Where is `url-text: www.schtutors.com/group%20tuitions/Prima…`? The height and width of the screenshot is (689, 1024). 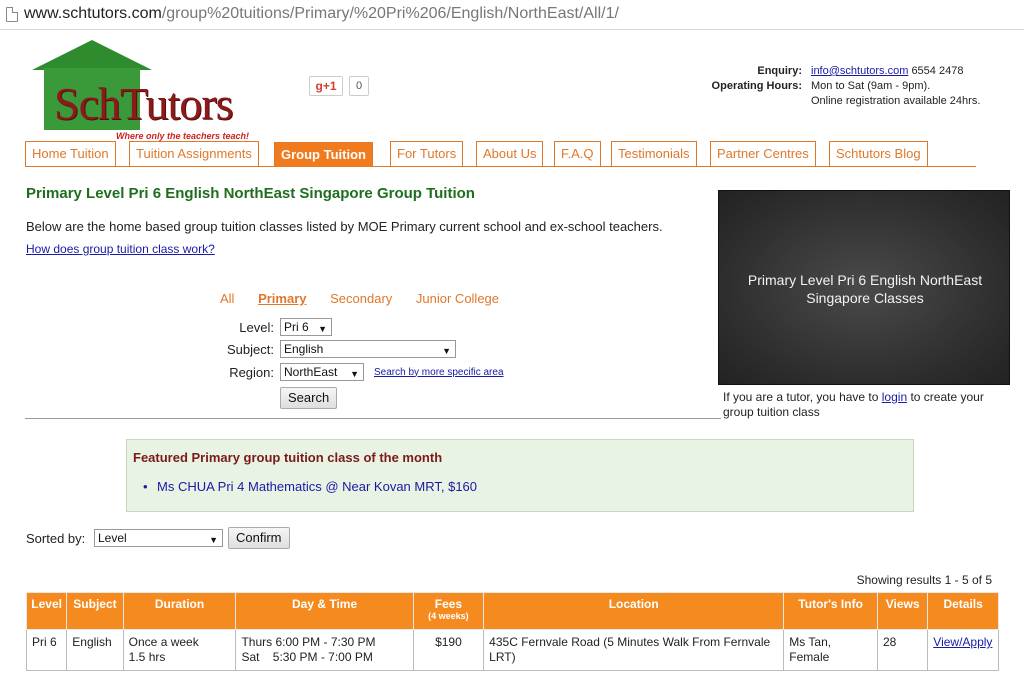
url-text: www.schtutors.com/group%20tuitions/Prima… is located at coordinates (321, 14).